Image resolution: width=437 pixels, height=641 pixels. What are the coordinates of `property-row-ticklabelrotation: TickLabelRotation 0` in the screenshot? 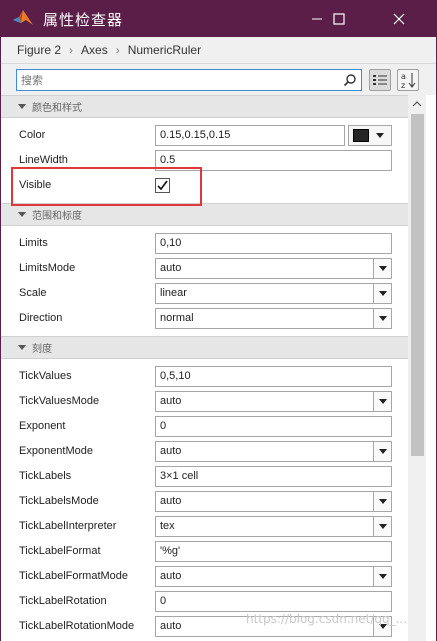 It's located at (204, 601).